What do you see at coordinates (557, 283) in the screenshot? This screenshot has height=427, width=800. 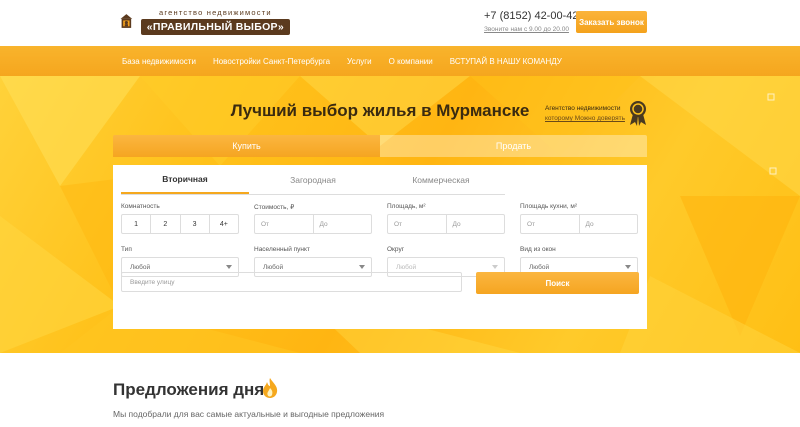 I see `search-button: Поиск` at bounding box center [557, 283].